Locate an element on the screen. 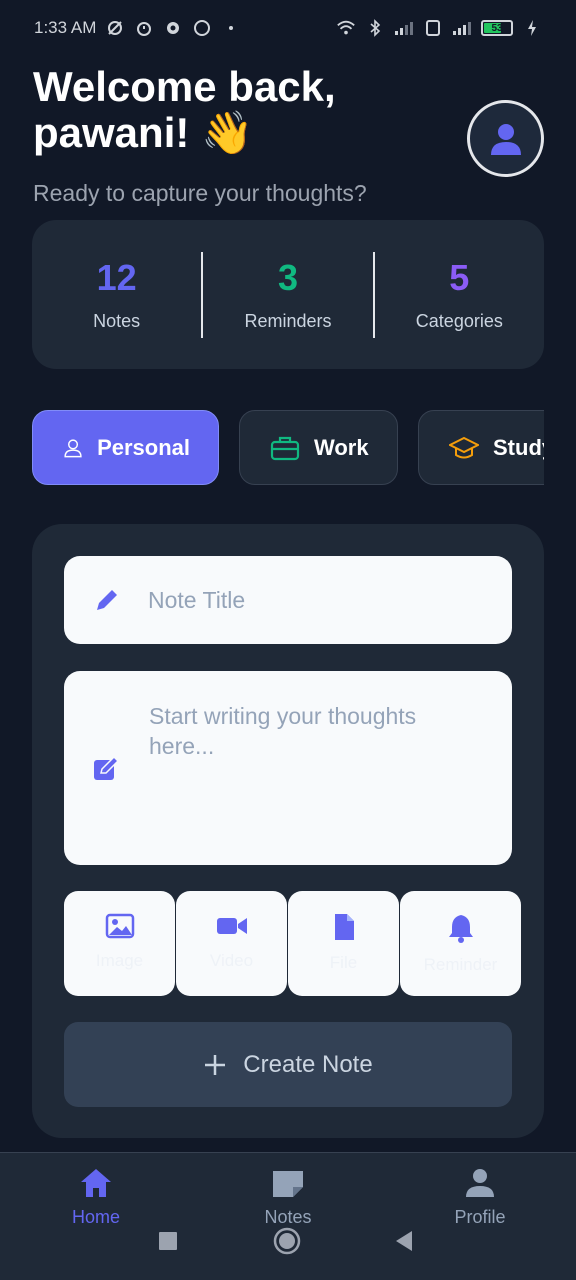 The width and height of the screenshot is (576, 1280). stat-reminders: 3 Reminders is located at coordinates (287, 294).